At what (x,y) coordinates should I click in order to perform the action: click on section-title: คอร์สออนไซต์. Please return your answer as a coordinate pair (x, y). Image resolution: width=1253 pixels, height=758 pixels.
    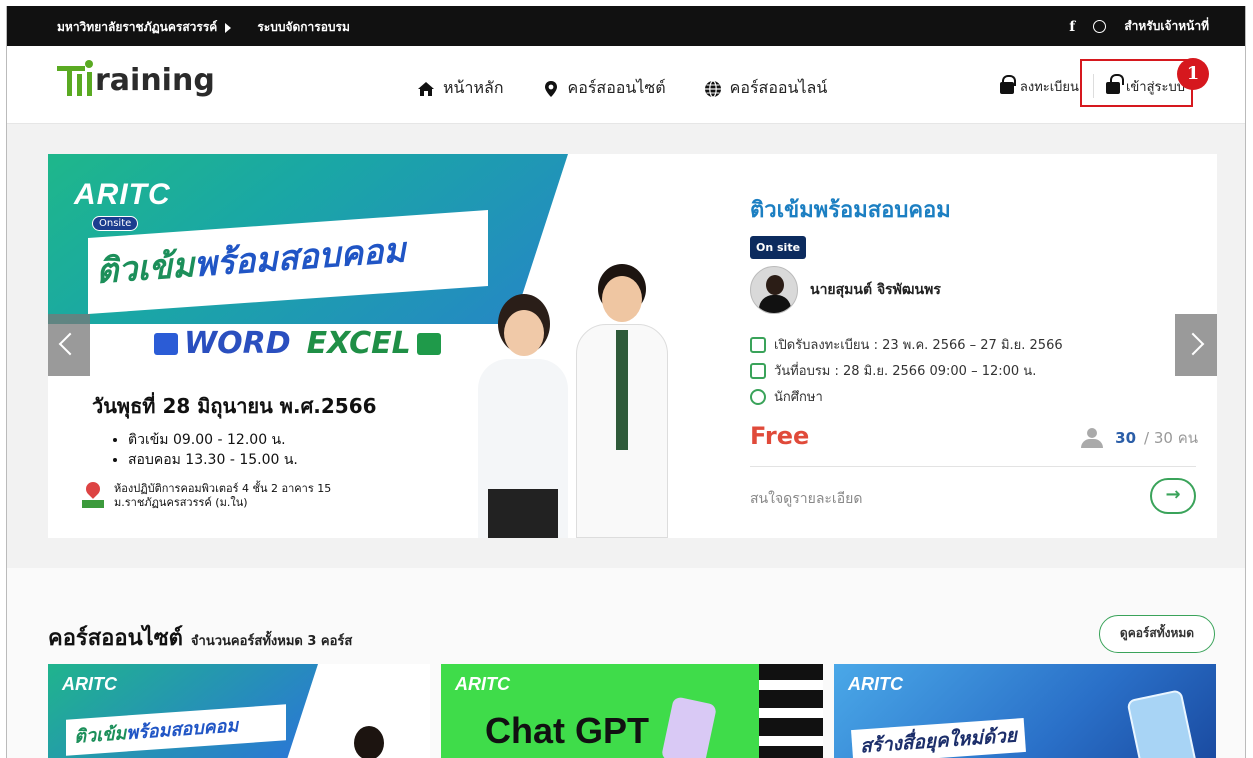
    Looking at the image, I should click on (115, 638).